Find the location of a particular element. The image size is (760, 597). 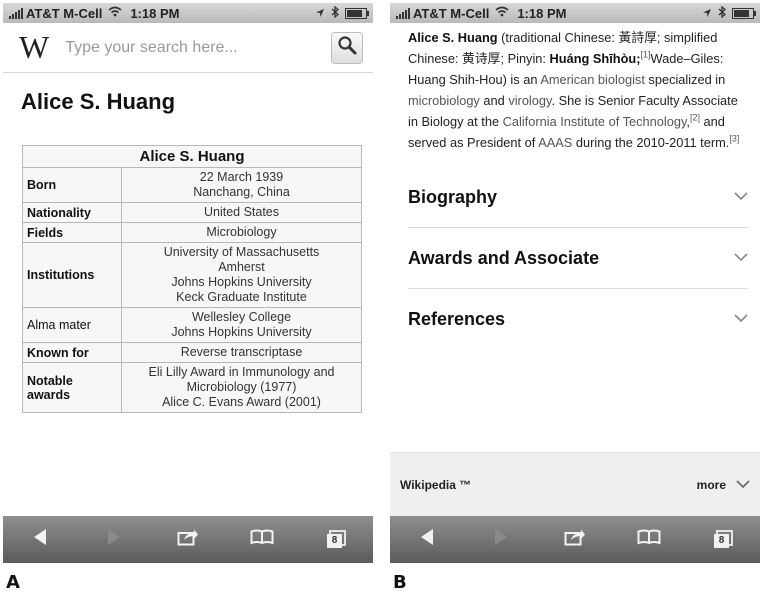

section-awards: Awards and Associate is located at coordinates (578, 258).